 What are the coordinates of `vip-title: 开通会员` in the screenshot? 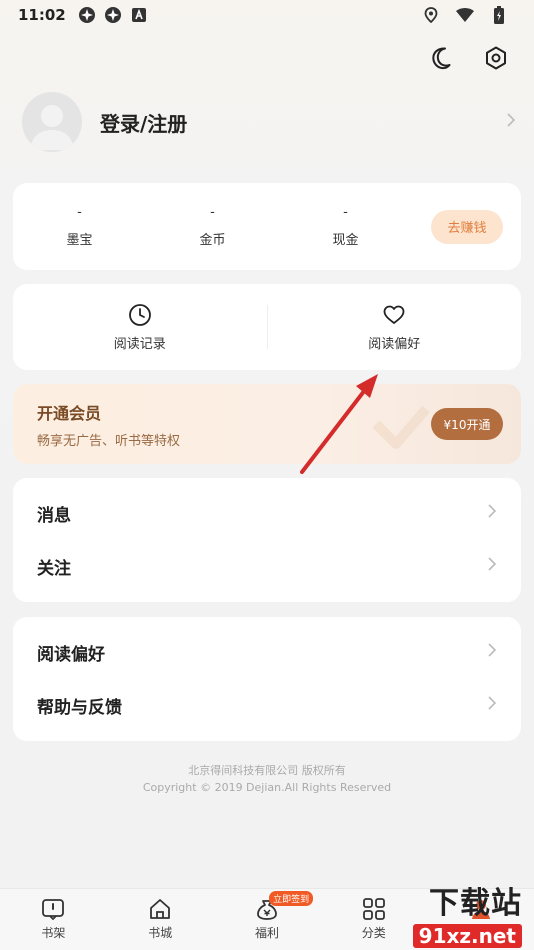 It's located at (69, 413).